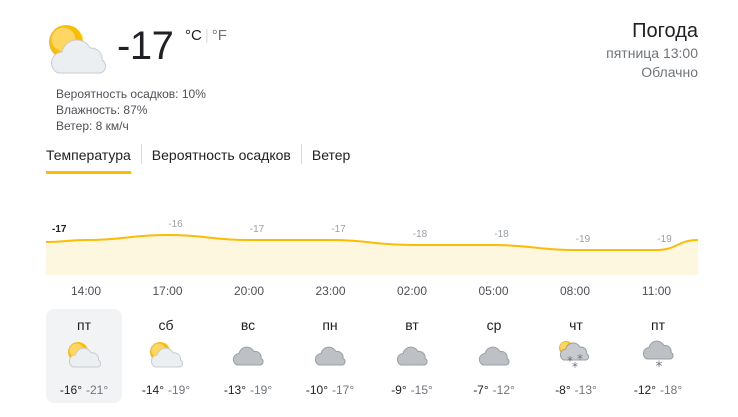 This screenshot has height=417, width=738. What do you see at coordinates (92, 126) in the screenshot?
I see `wind: Ветер: 8 км/ч` at bounding box center [92, 126].